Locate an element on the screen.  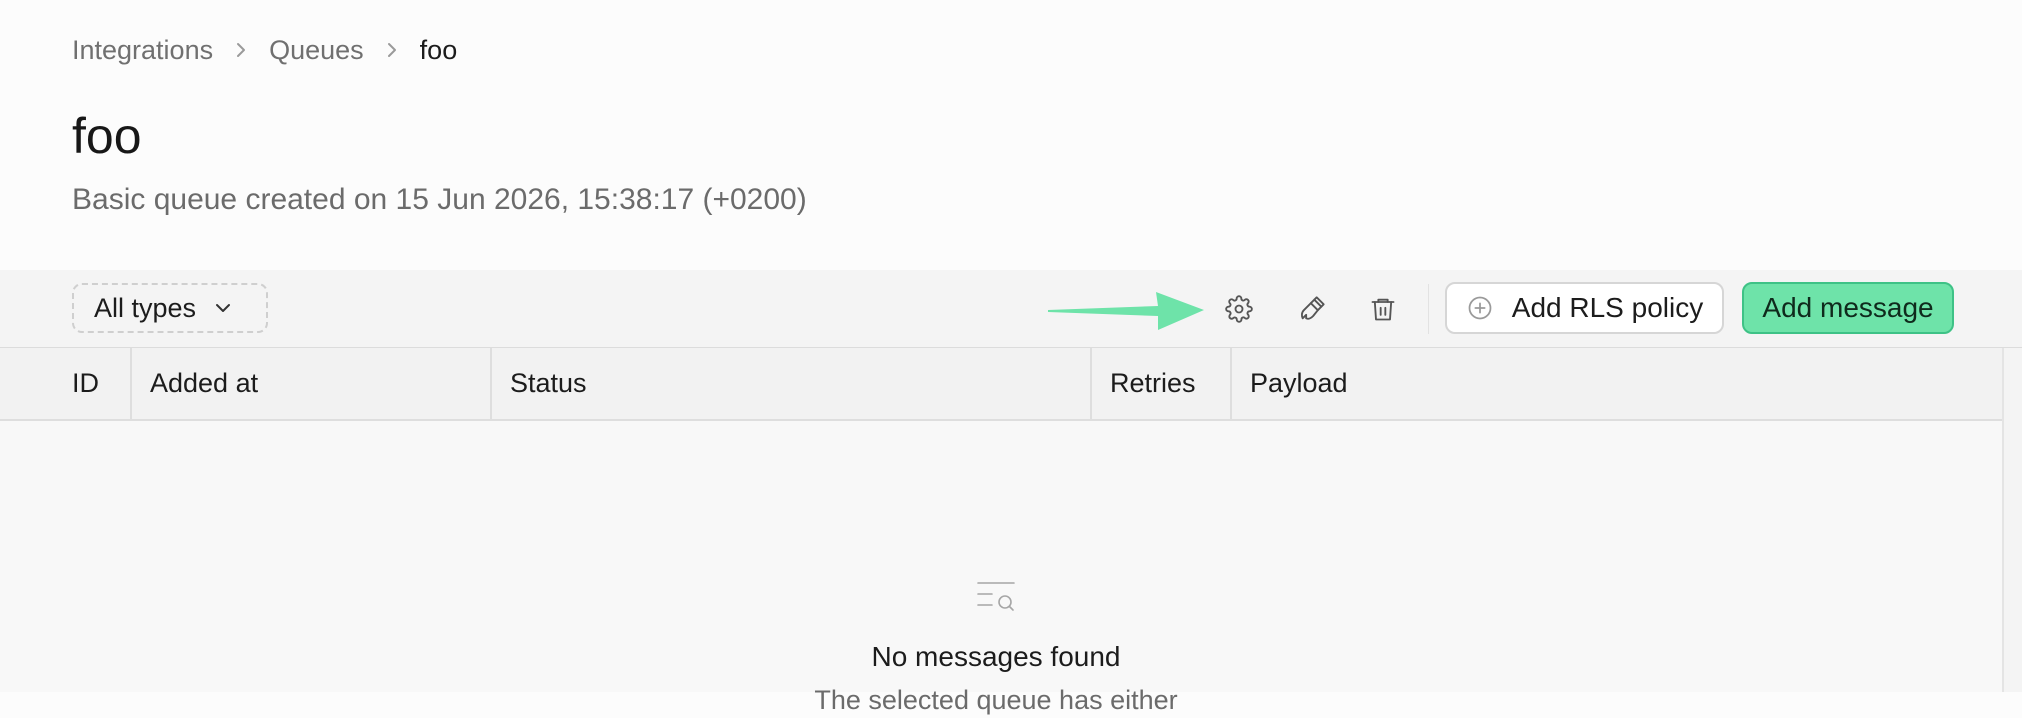
table-scrollbar is located at coordinates (2012, 520).